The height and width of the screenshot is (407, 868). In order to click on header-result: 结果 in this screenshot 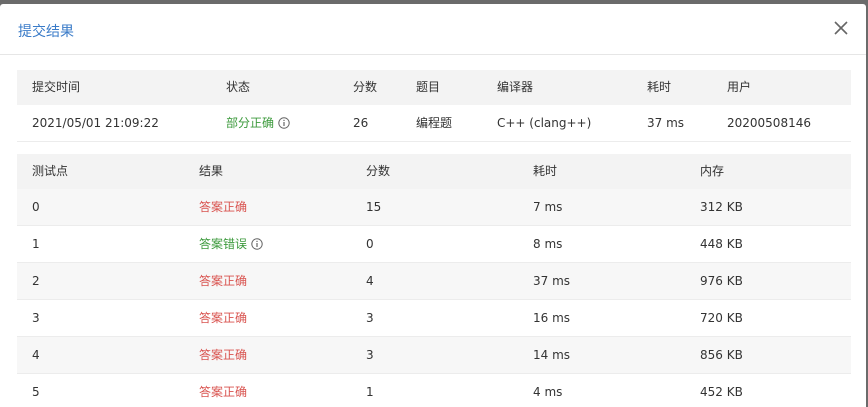, I will do `click(211, 171)`.